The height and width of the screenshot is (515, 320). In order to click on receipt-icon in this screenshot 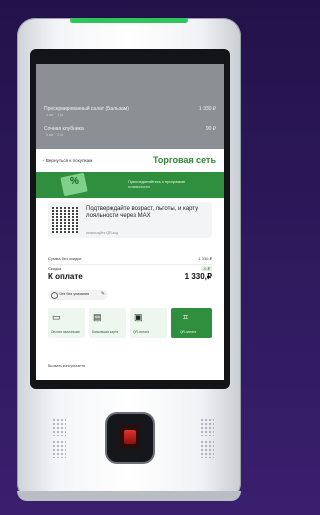, I will do `click(54, 295)`.